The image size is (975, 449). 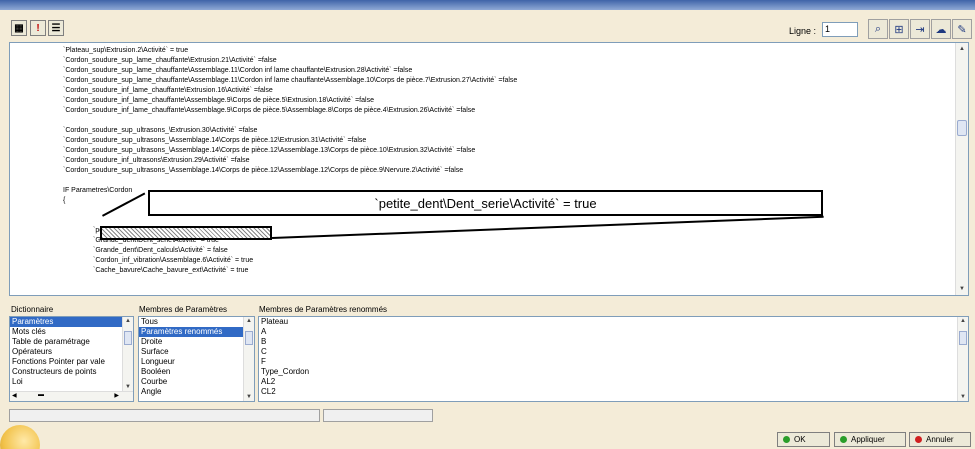 I want to click on globe-icon, so click(x=20, y=437).